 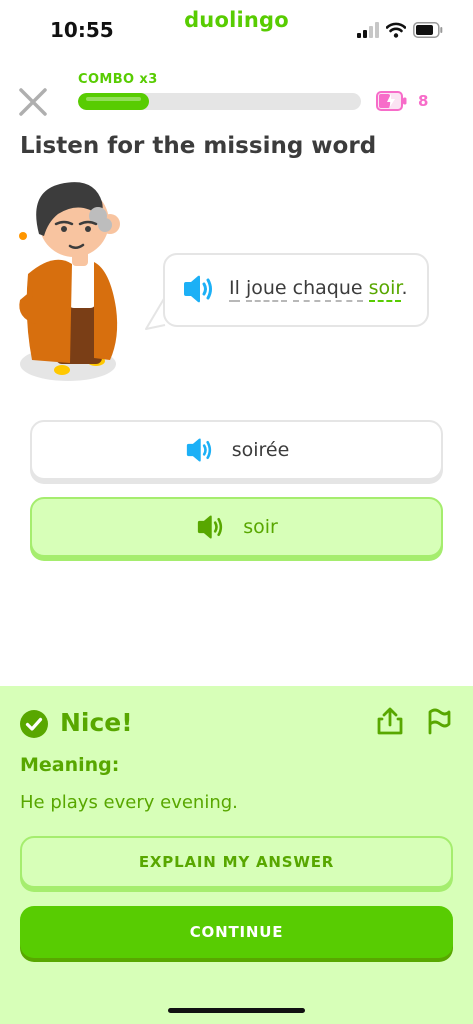 I want to click on battery-icon, so click(x=428, y=32).